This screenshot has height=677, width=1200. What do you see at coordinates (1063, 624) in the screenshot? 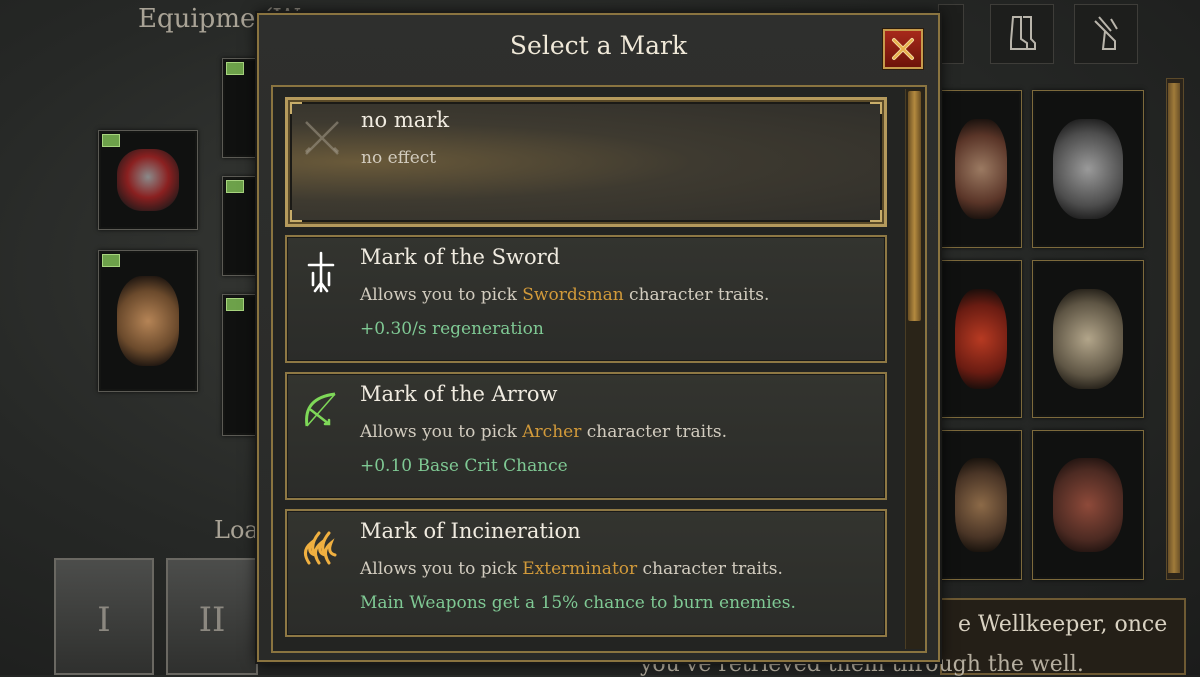
I see `info-text-line-1: e Wellkeeper, once` at bounding box center [1063, 624].